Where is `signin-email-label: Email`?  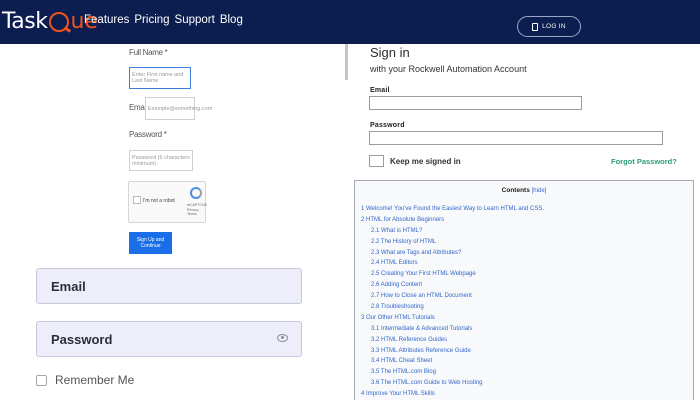 signin-email-label: Email is located at coordinates (380, 90).